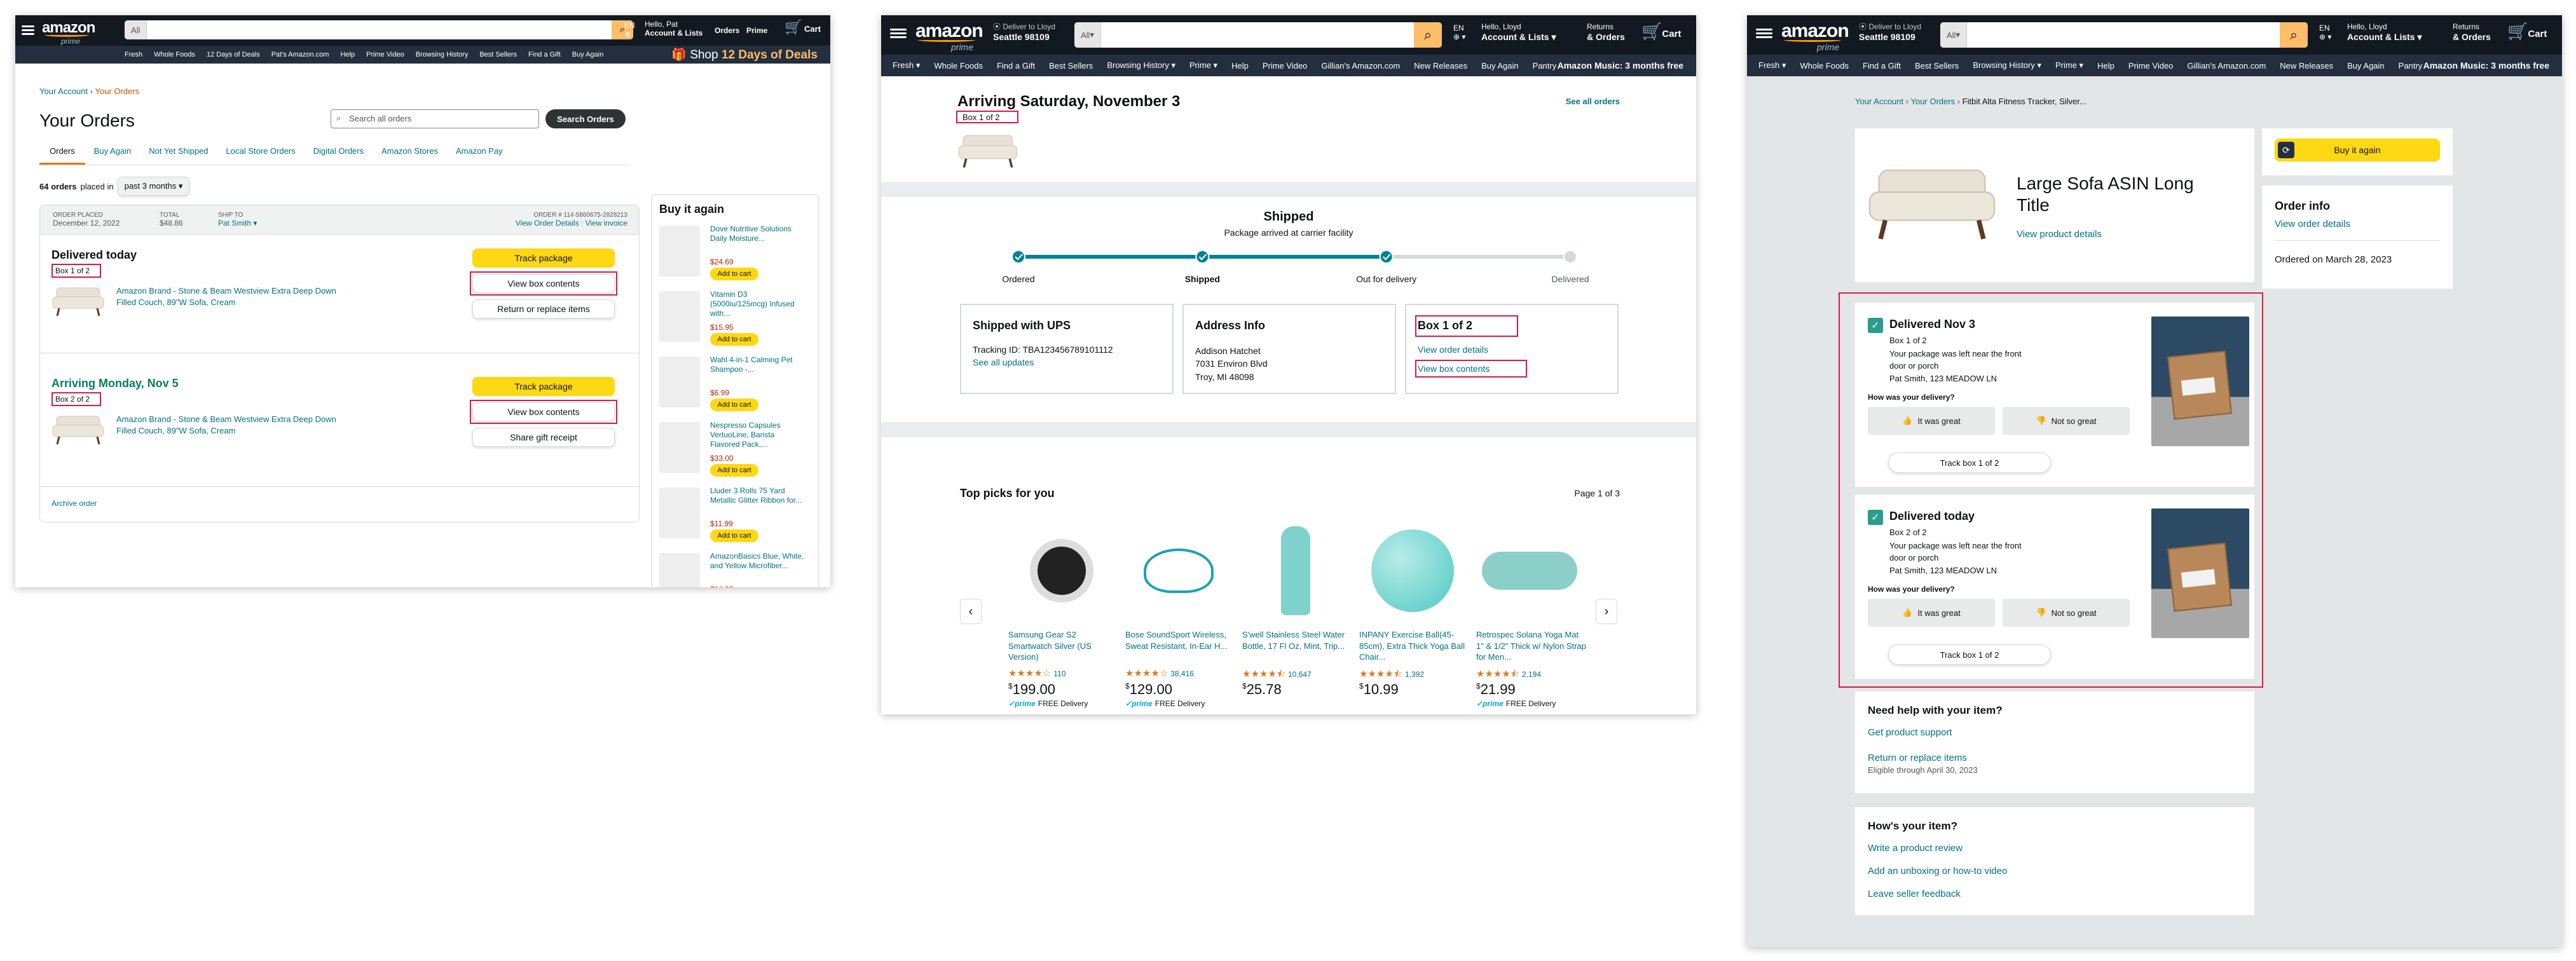 The width and height of the screenshot is (2576, 961). Describe the element at coordinates (435, 118) in the screenshot. I see `search-orders-input: ⌕ Search all orders` at that location.